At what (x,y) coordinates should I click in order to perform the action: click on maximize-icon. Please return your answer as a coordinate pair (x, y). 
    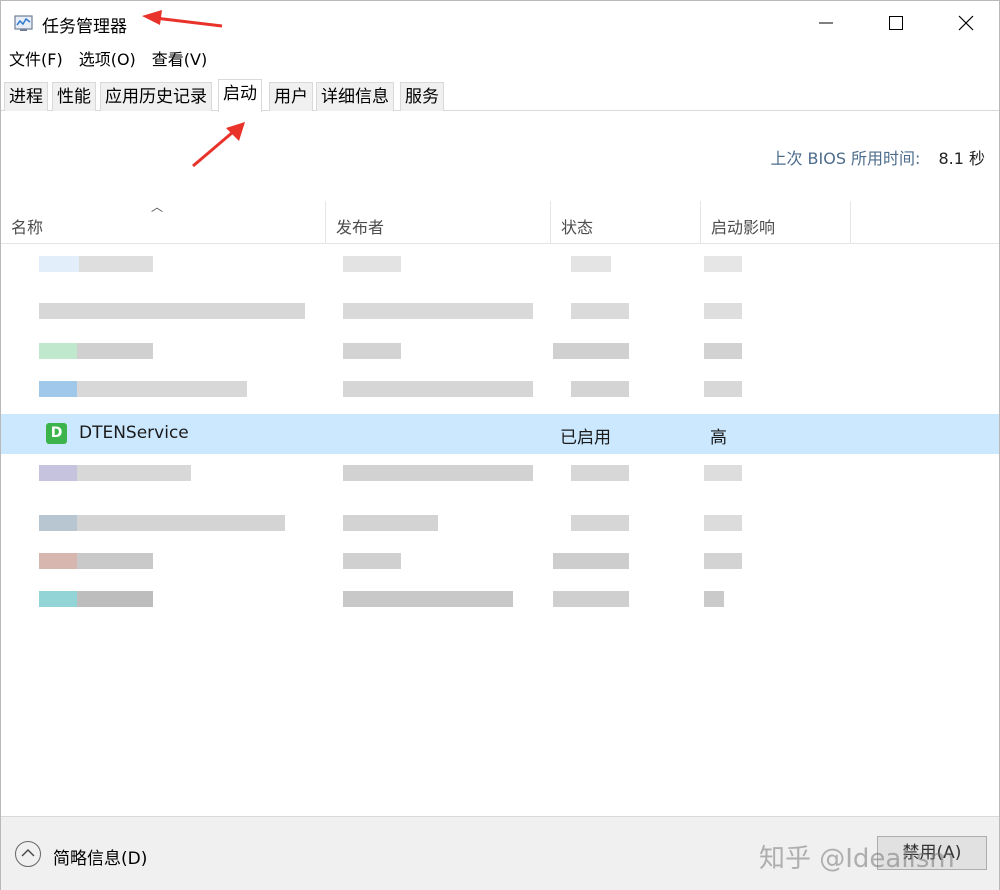
    Looking at the image, I should click on (896, 23).